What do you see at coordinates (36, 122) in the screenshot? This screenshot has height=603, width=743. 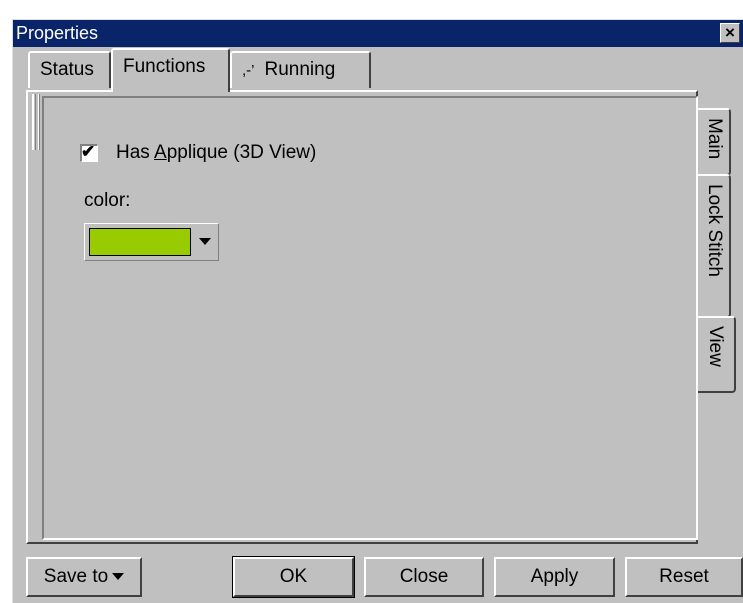 I see `panel-grip-handle` at bounding box center [36, 122].